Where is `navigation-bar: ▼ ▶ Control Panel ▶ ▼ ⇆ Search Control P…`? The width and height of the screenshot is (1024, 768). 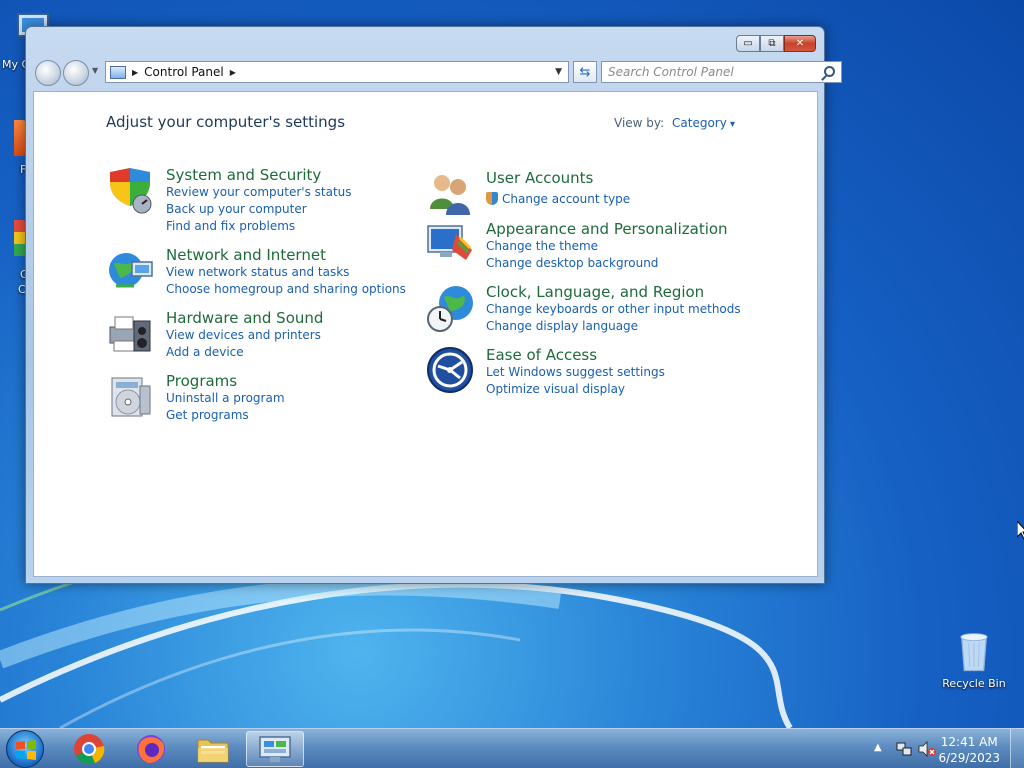 navigation-bar: ▼ ▶ Control Panel ▶ ▼ ⇆ Search Control P… is located at coordinates (438, 73).